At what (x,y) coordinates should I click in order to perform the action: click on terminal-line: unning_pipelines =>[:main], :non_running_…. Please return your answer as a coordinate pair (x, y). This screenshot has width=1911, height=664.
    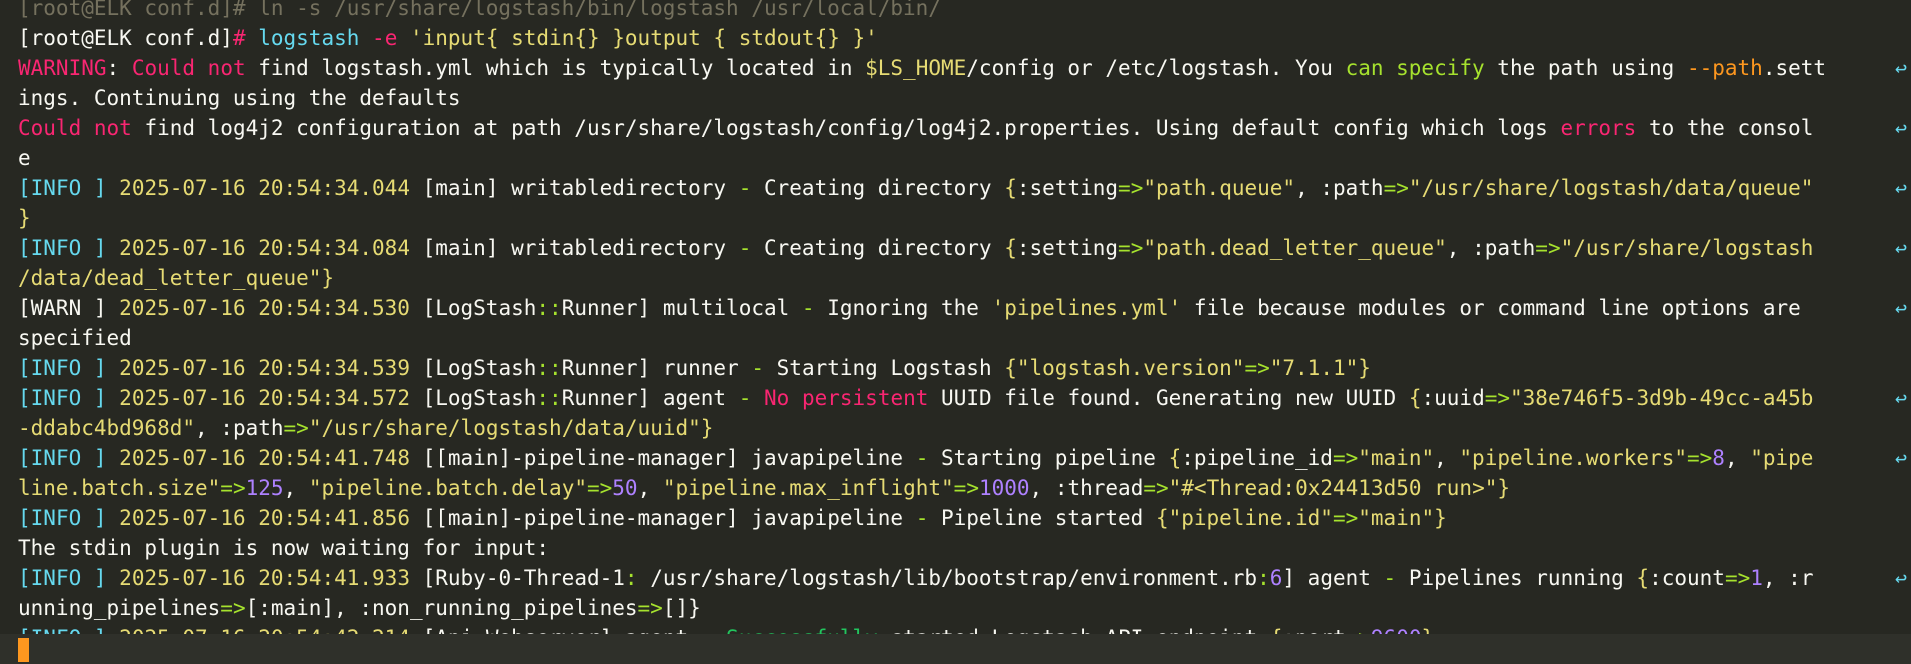
    Looking at the image, I should click on (953, 608).